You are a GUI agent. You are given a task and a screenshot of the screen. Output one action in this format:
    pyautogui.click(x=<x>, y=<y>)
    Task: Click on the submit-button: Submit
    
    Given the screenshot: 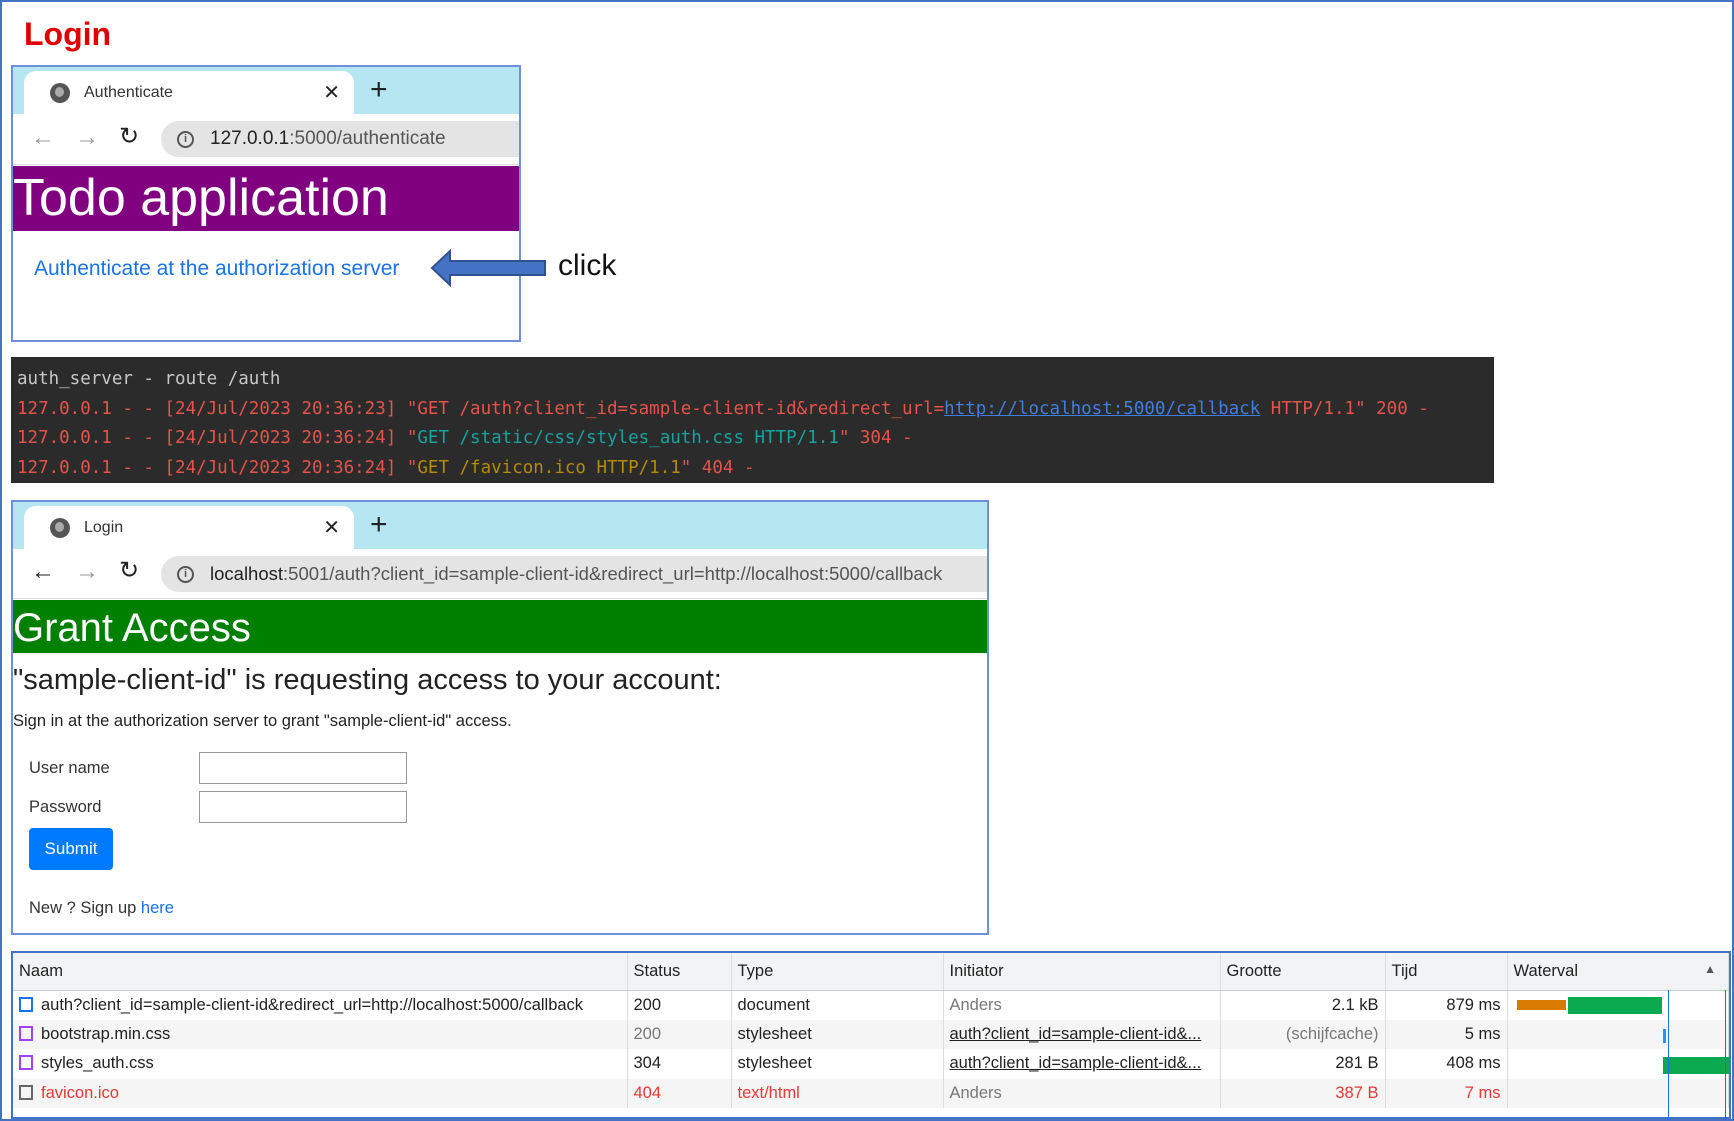 What is the action you would take?
    pyautogui.click(x=71, y=849)
    